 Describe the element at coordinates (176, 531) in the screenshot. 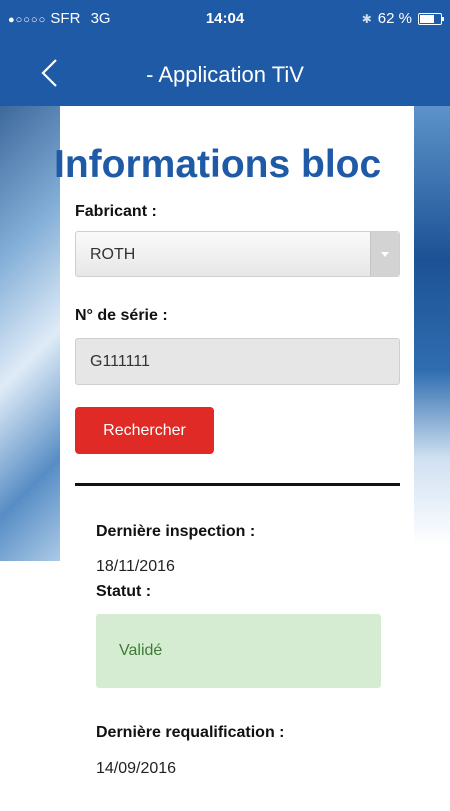

I see `last-inspection-label: Dernière inspection :` at that location.